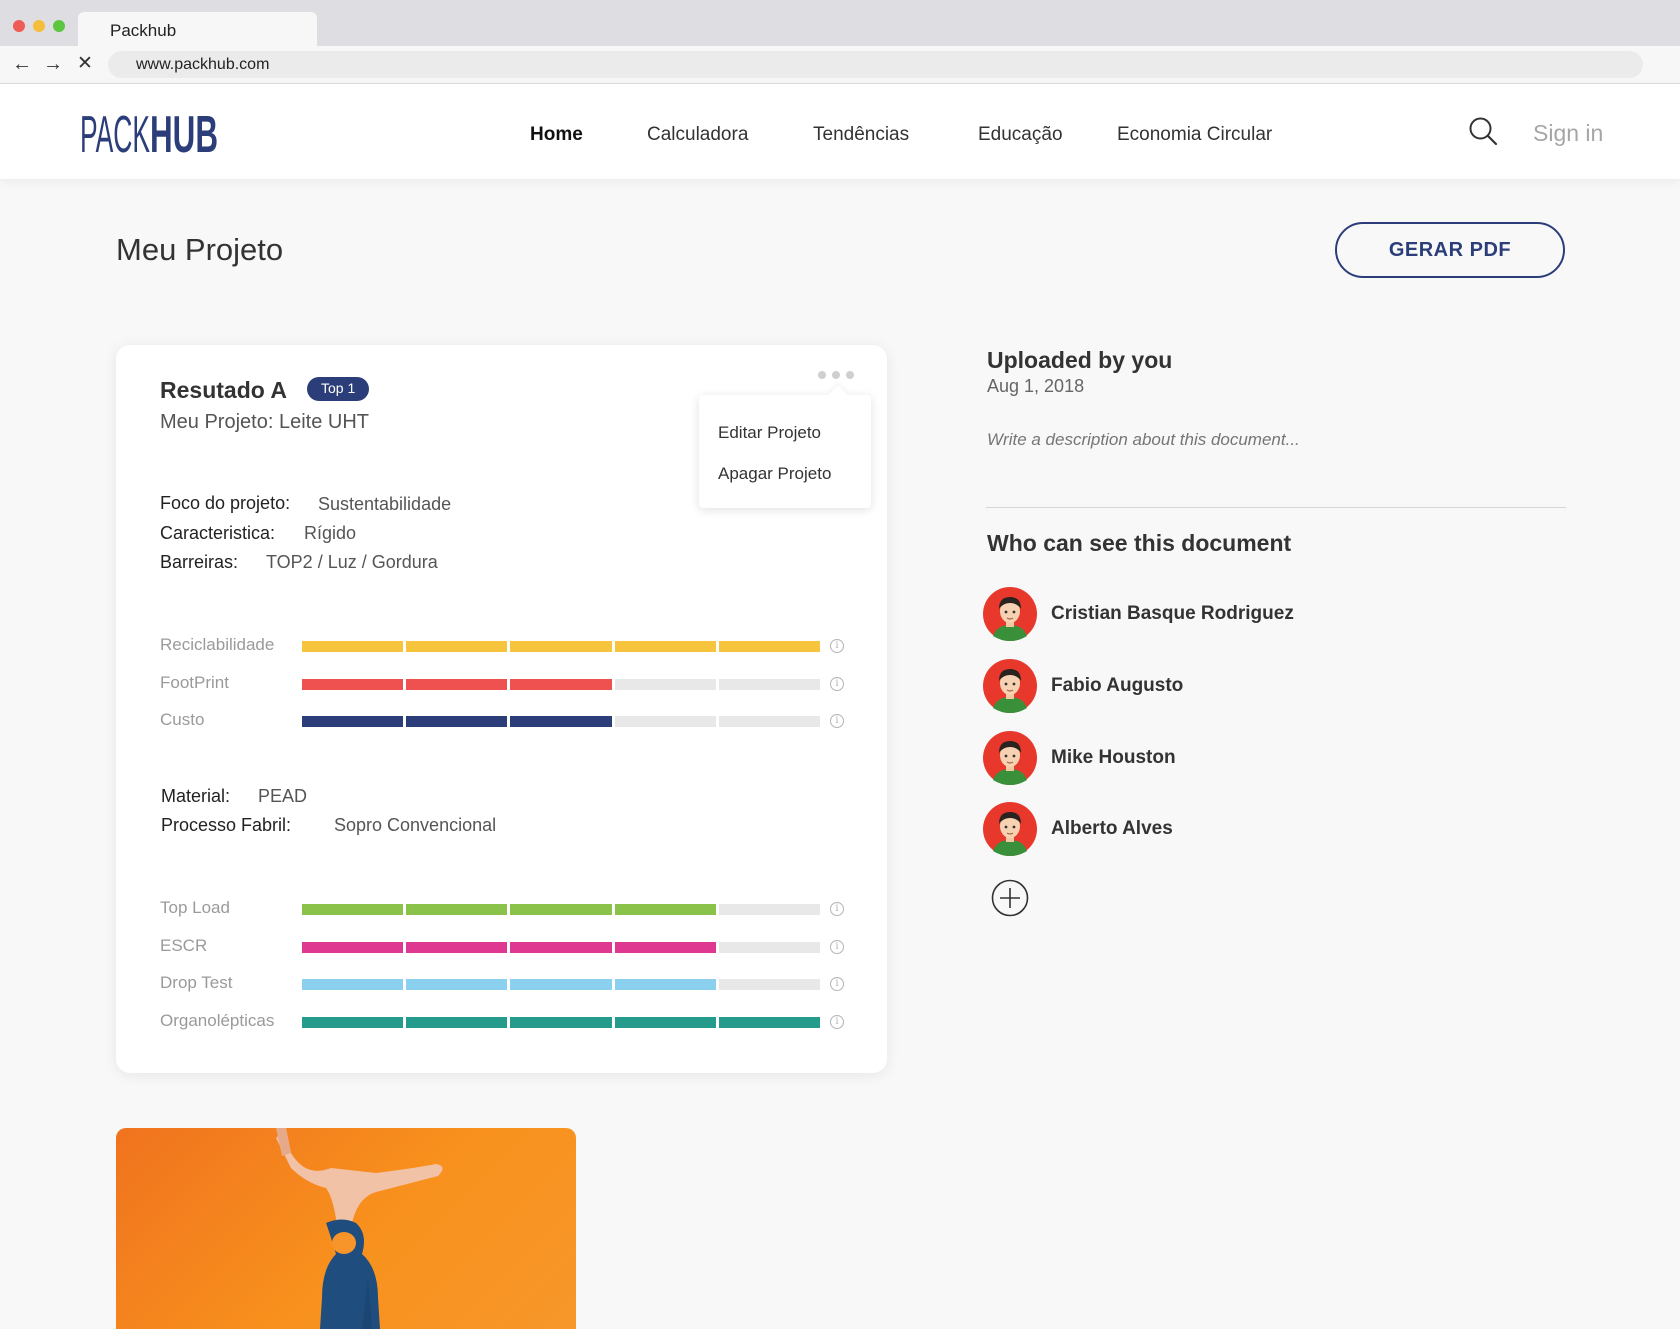  I want to click on detail-key-process: Processo Fabril:, so click(226, 825).